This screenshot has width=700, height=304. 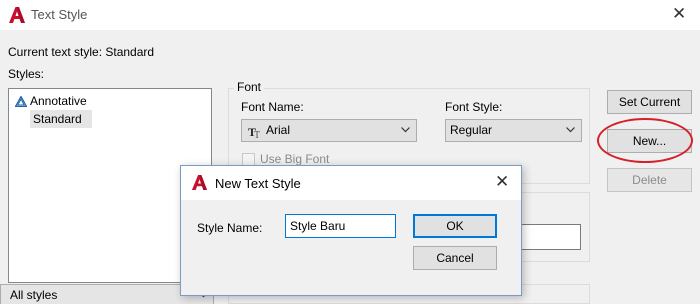 I want to click on delete-button: Delete, so click(x=649, y=180).